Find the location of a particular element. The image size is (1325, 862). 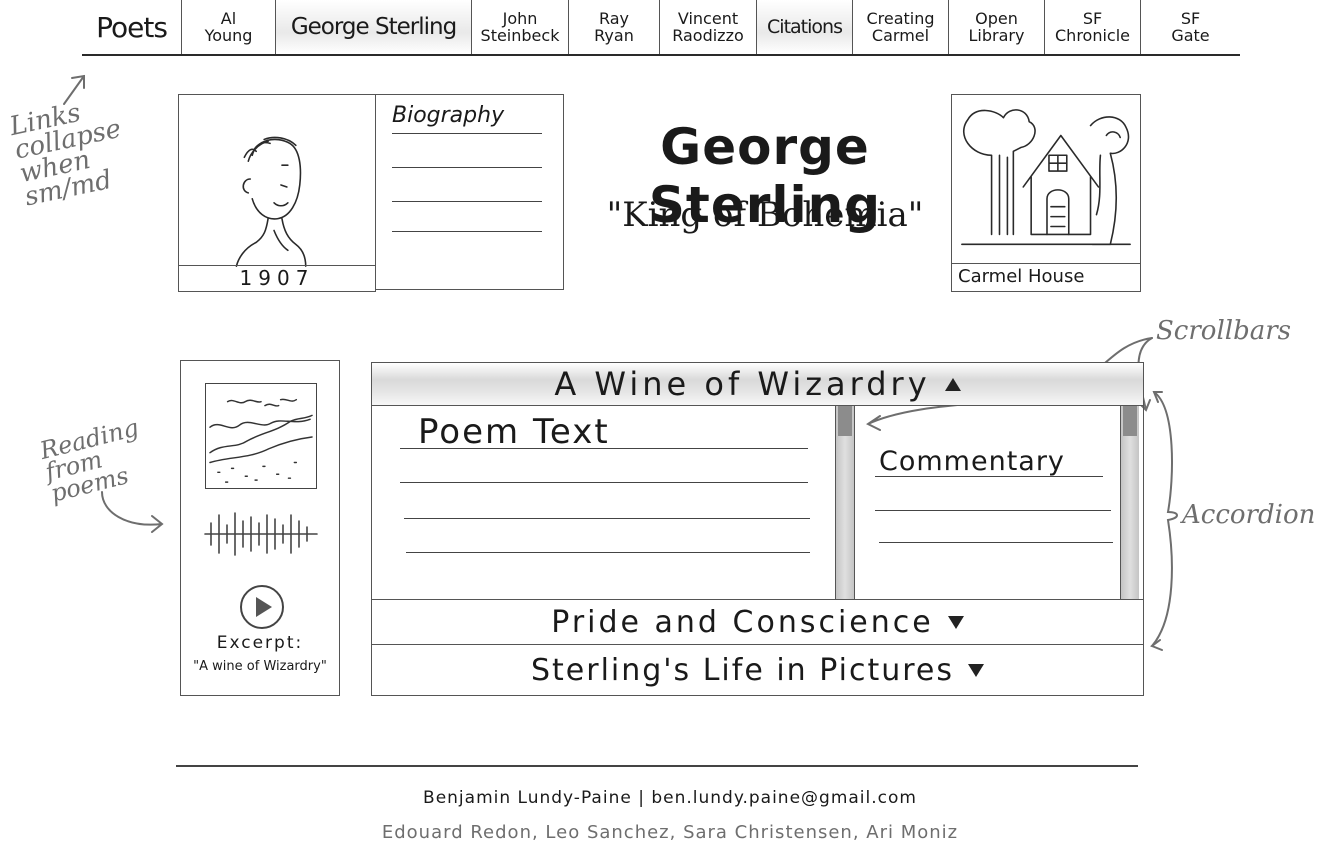

nav-link-open-library: Open Library is located at coordinates (997, 27).